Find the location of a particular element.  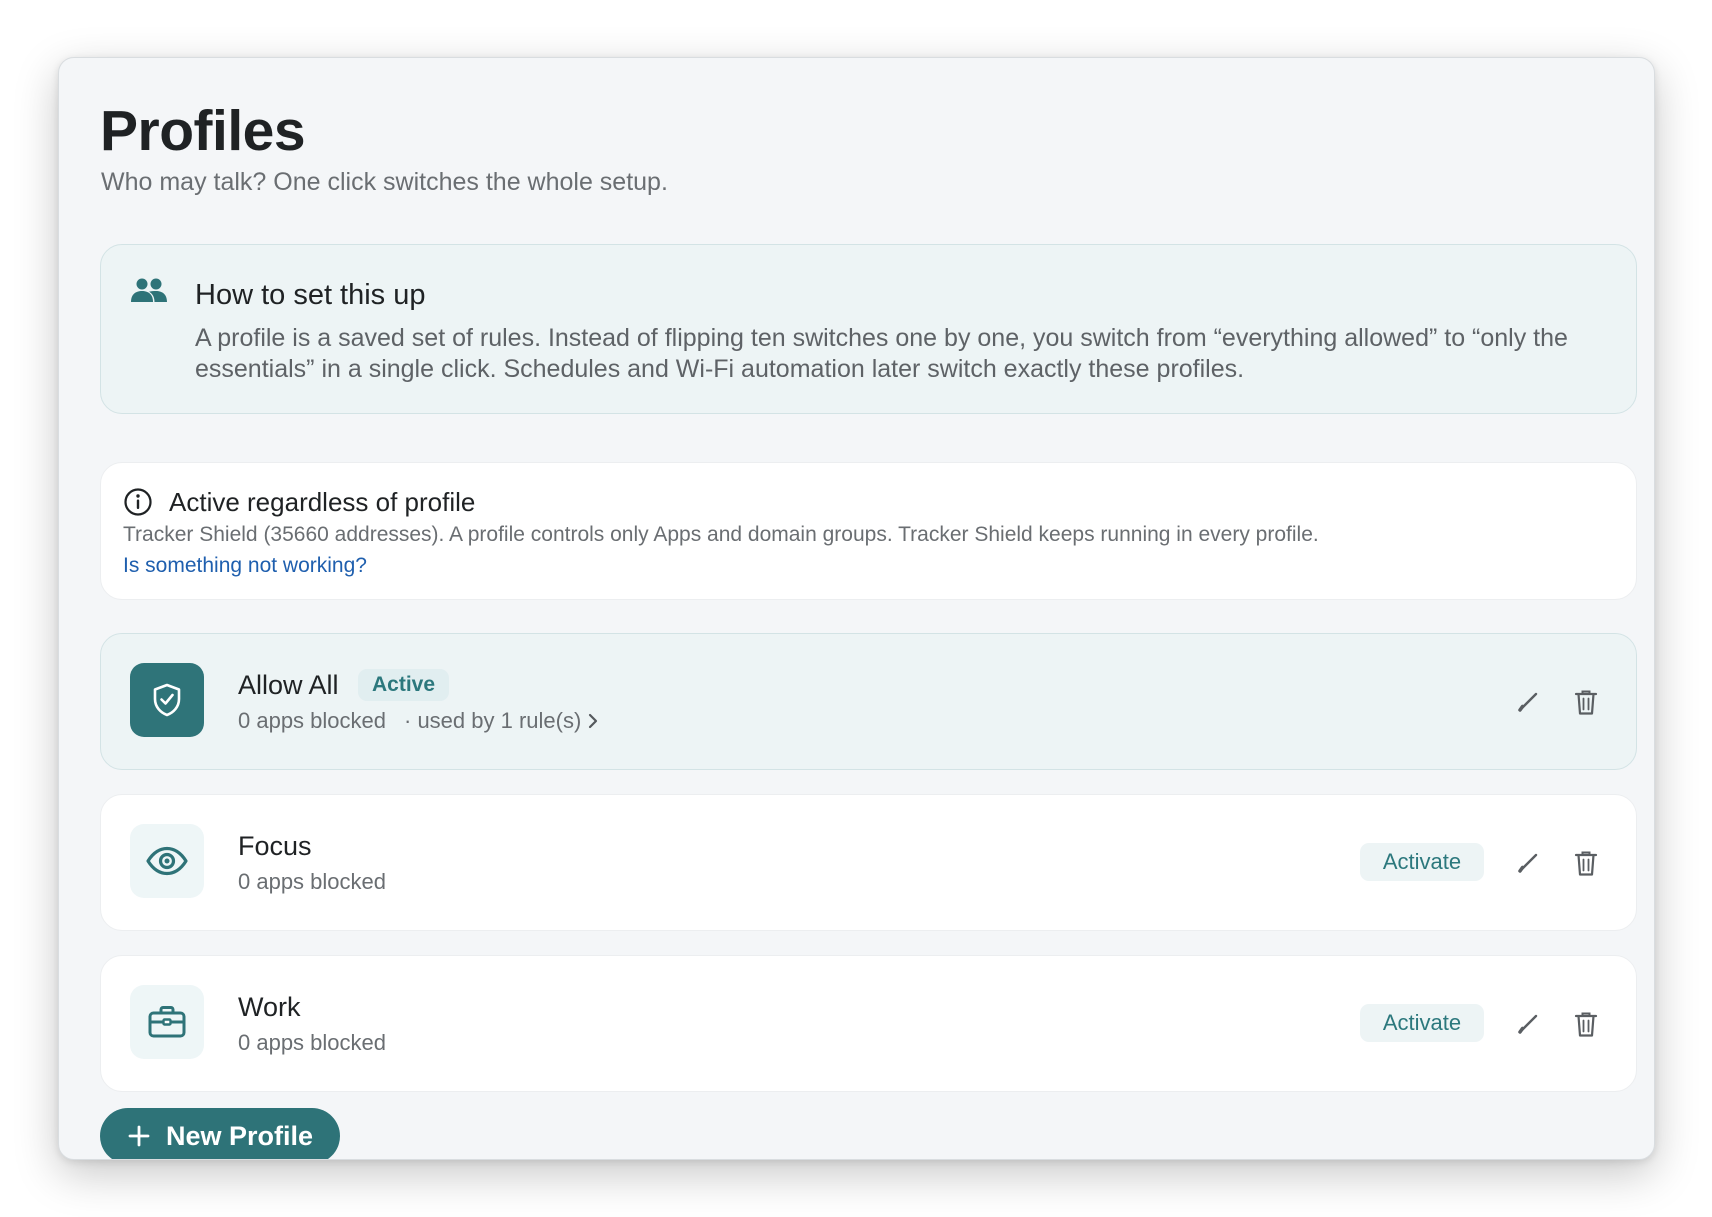

profile-name: Allow All is located at coordinates (288, 685).